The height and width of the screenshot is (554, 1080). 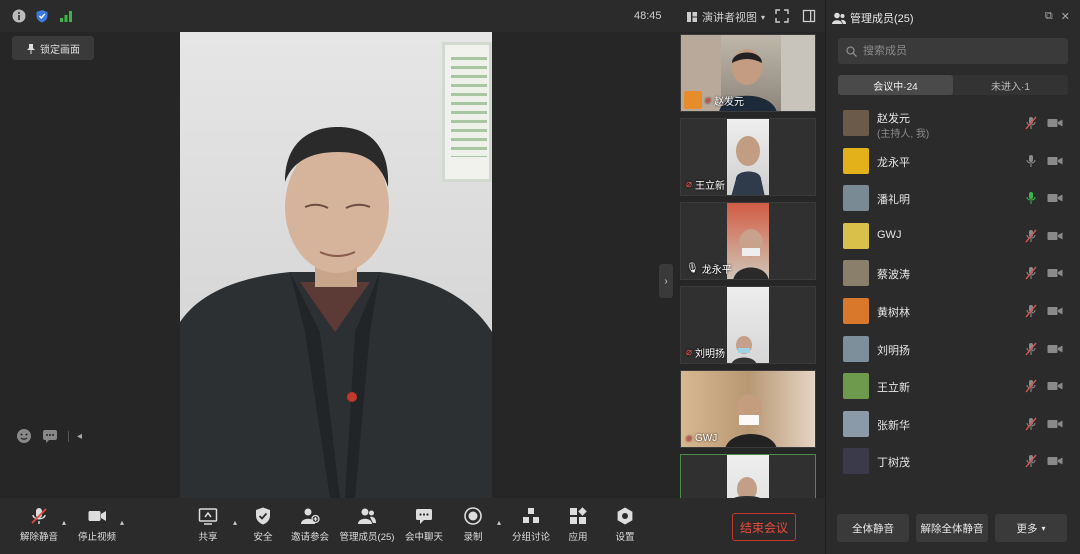 What do you see at coordinates (424, 528) in the screenshot?
I see `chat-button: 会中聊天` at bounding box center [424, 528].